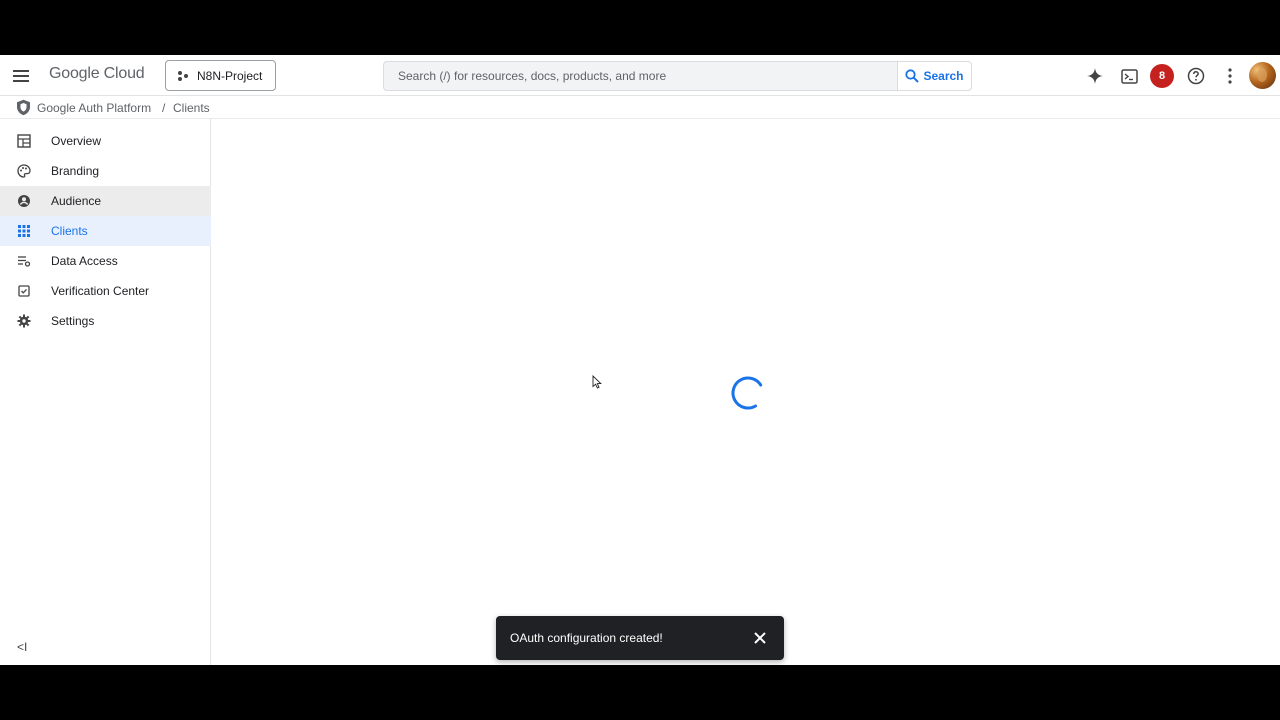 This screenshot has width=1280, height=720. Describe the element at coordinates (640, 27) in the screenshot. I see `letterbox-top` at that location.